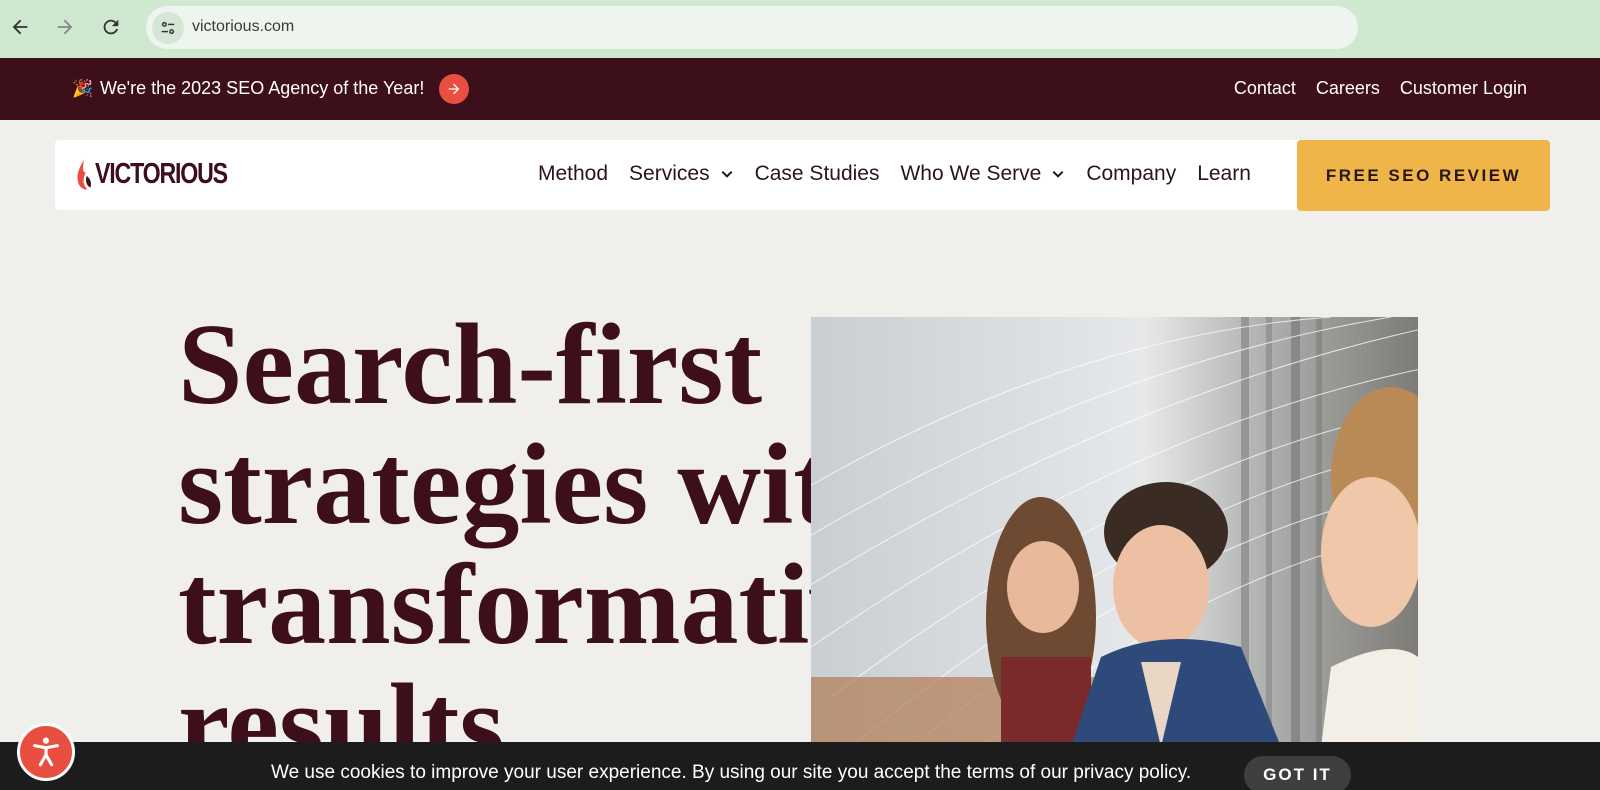  I want to click on nav-item-label: Company, so click(1131, 173).